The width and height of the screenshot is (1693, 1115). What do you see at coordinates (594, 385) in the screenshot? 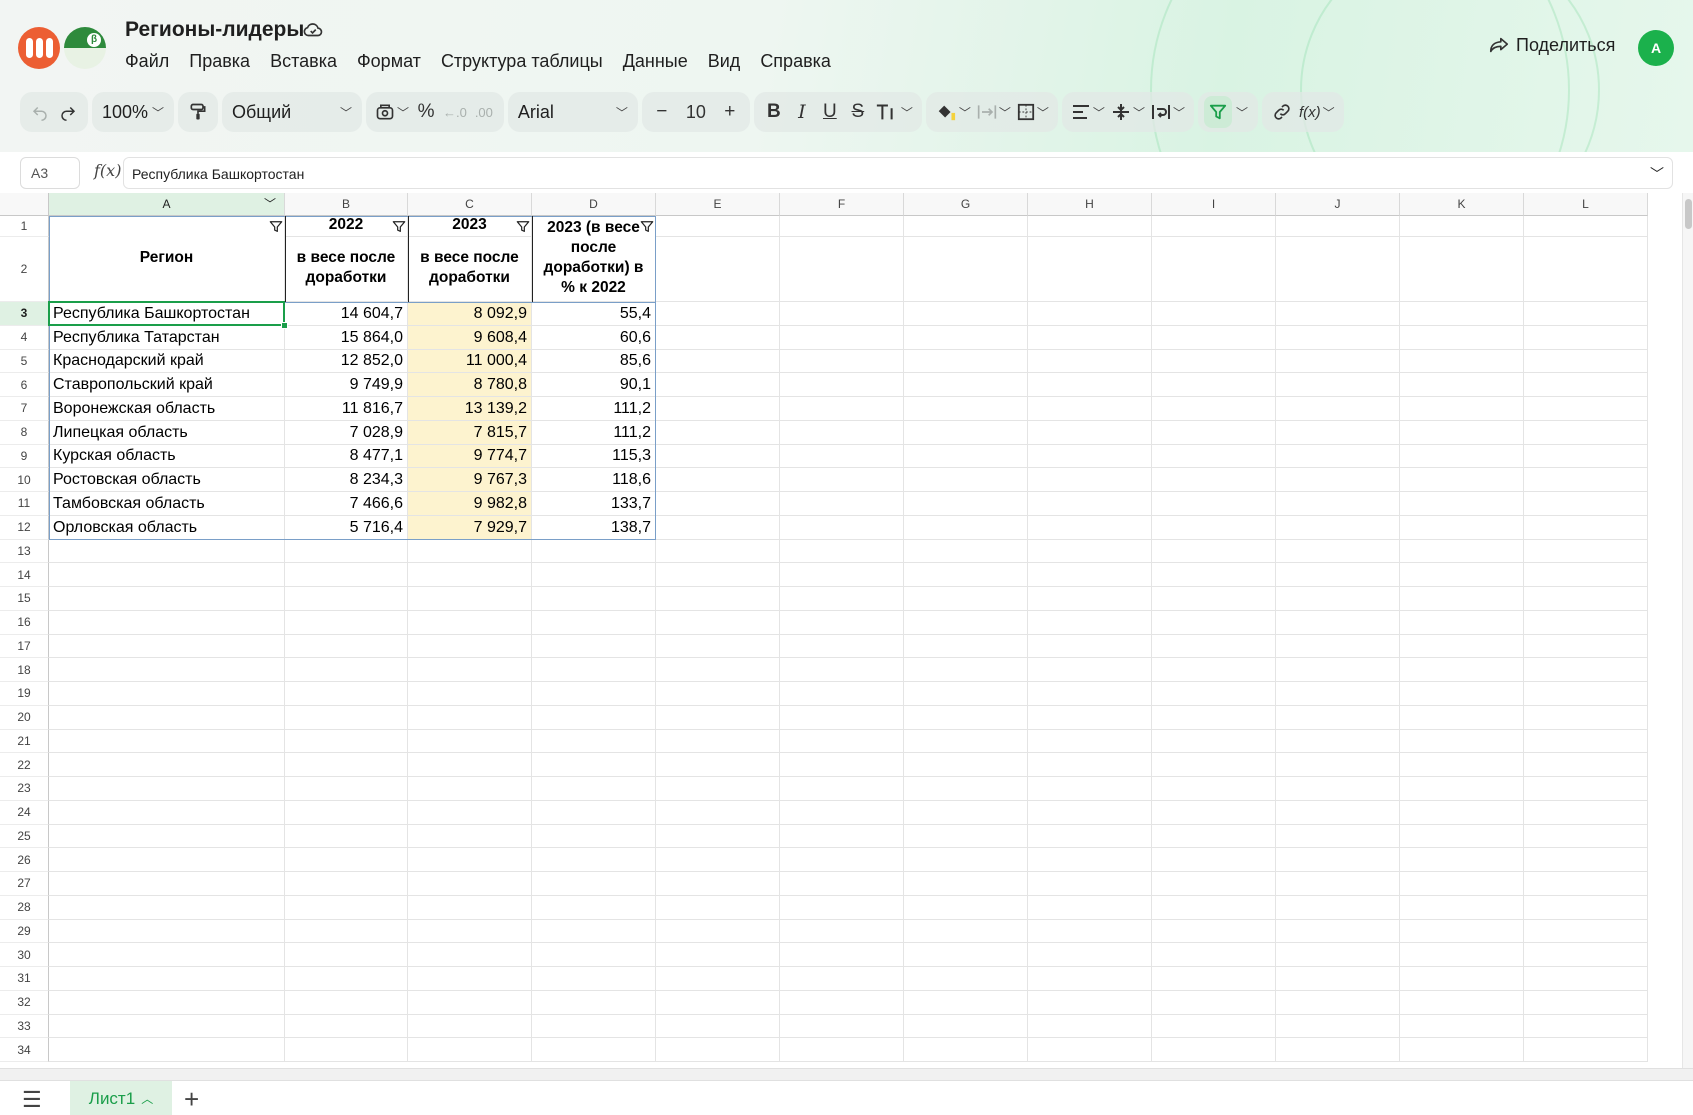
I see `cell-percent: 90,1` at bounding box center [594, 385].